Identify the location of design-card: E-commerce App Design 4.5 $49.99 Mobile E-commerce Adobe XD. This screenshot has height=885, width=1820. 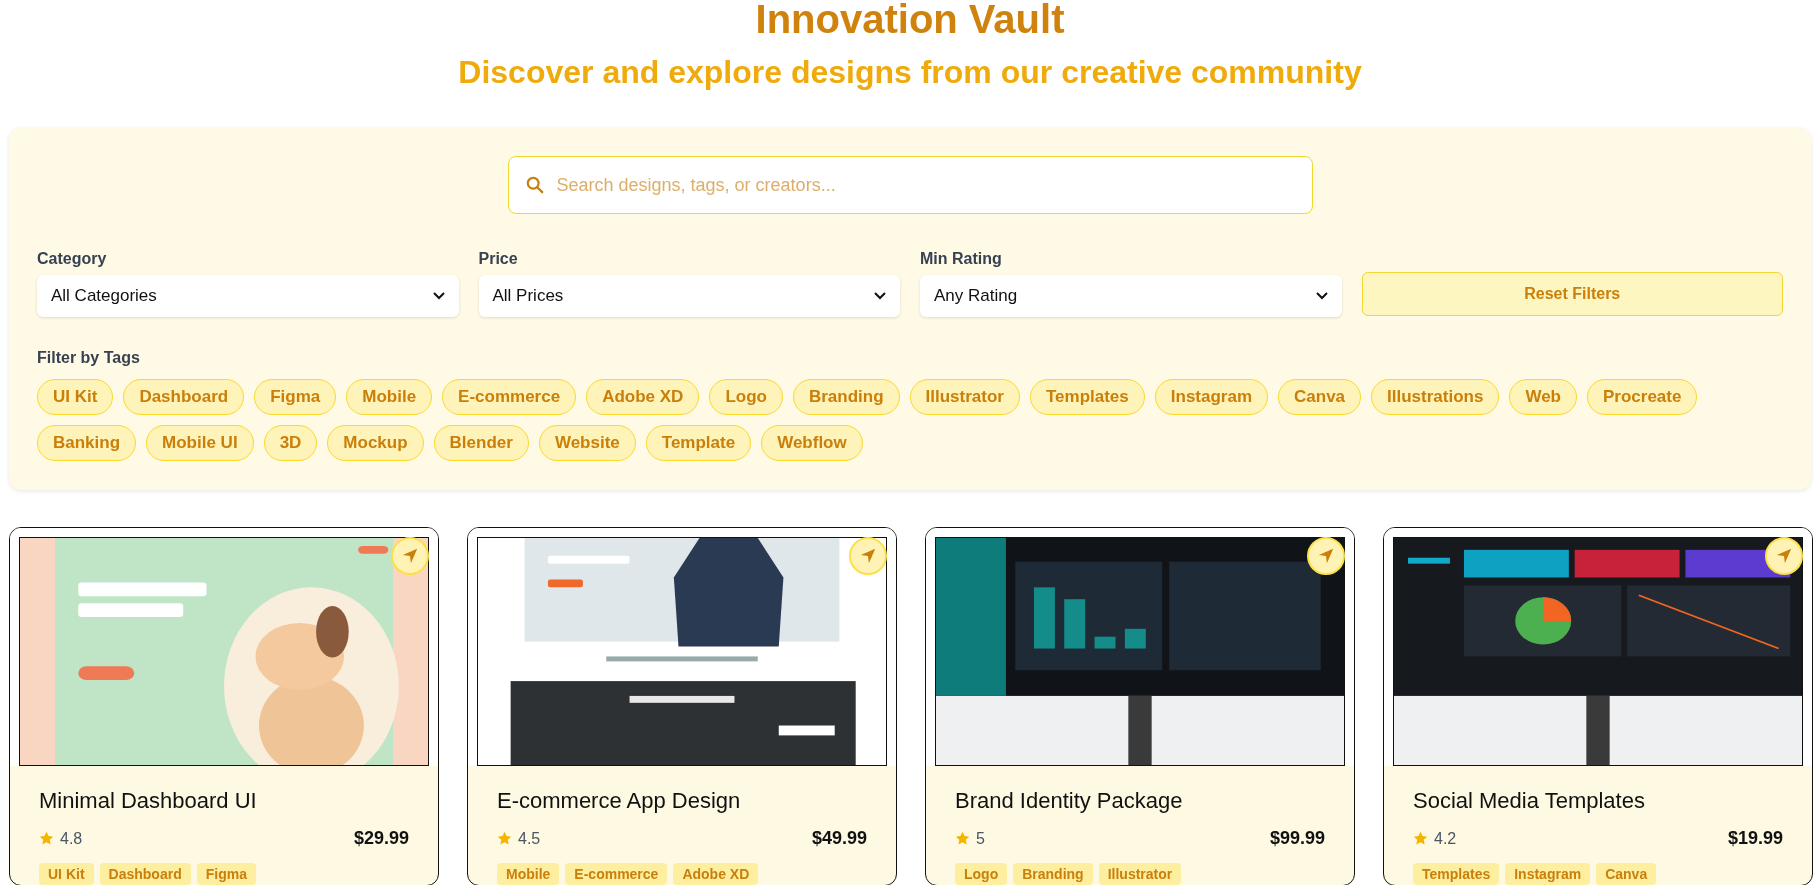
(682, 706).